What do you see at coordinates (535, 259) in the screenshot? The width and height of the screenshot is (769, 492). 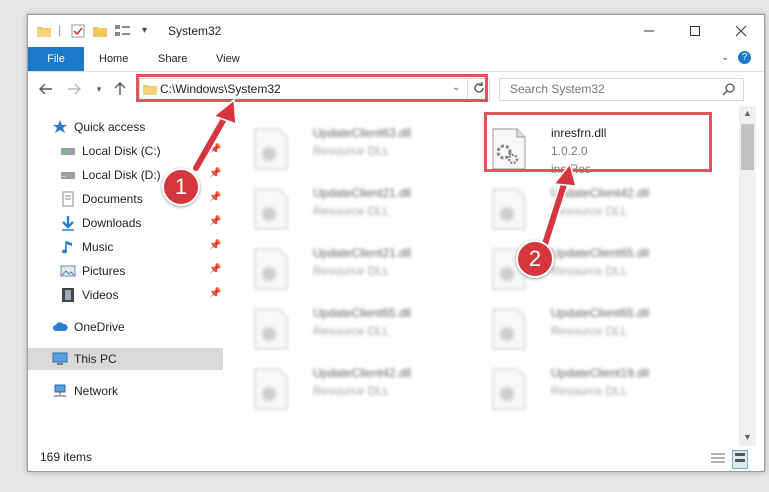 I see `step-2-badge: 2` at bounding box center [535, 259].